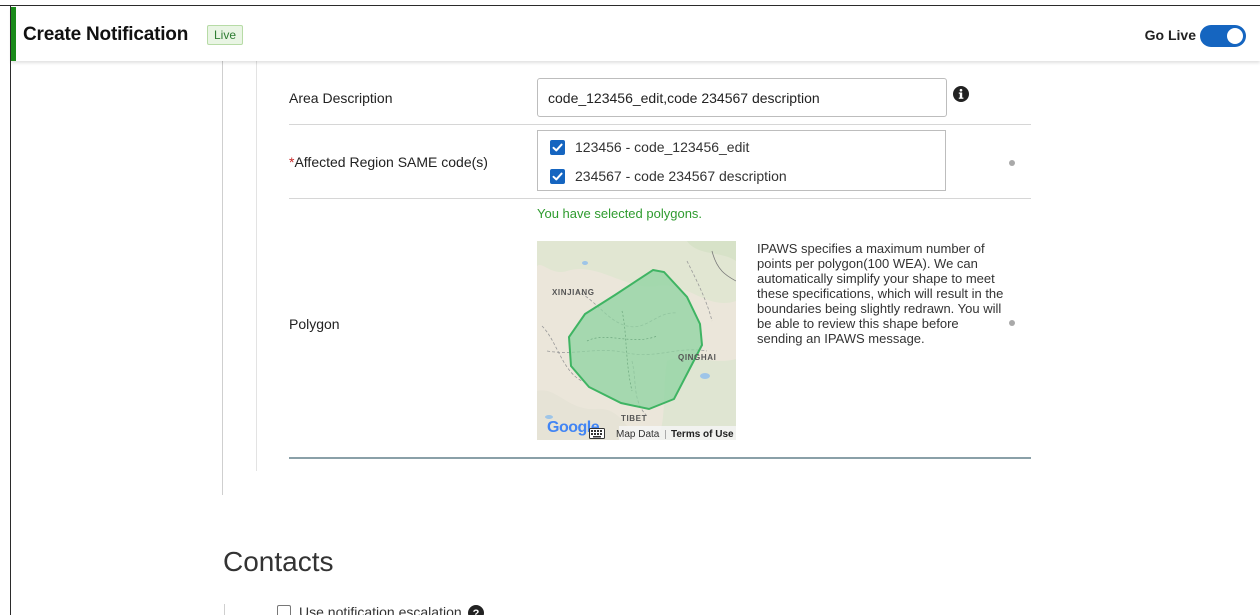 This screenshot has height=615, width=1260. I want to click on map-data-link: Map Data, so click(637, 434).